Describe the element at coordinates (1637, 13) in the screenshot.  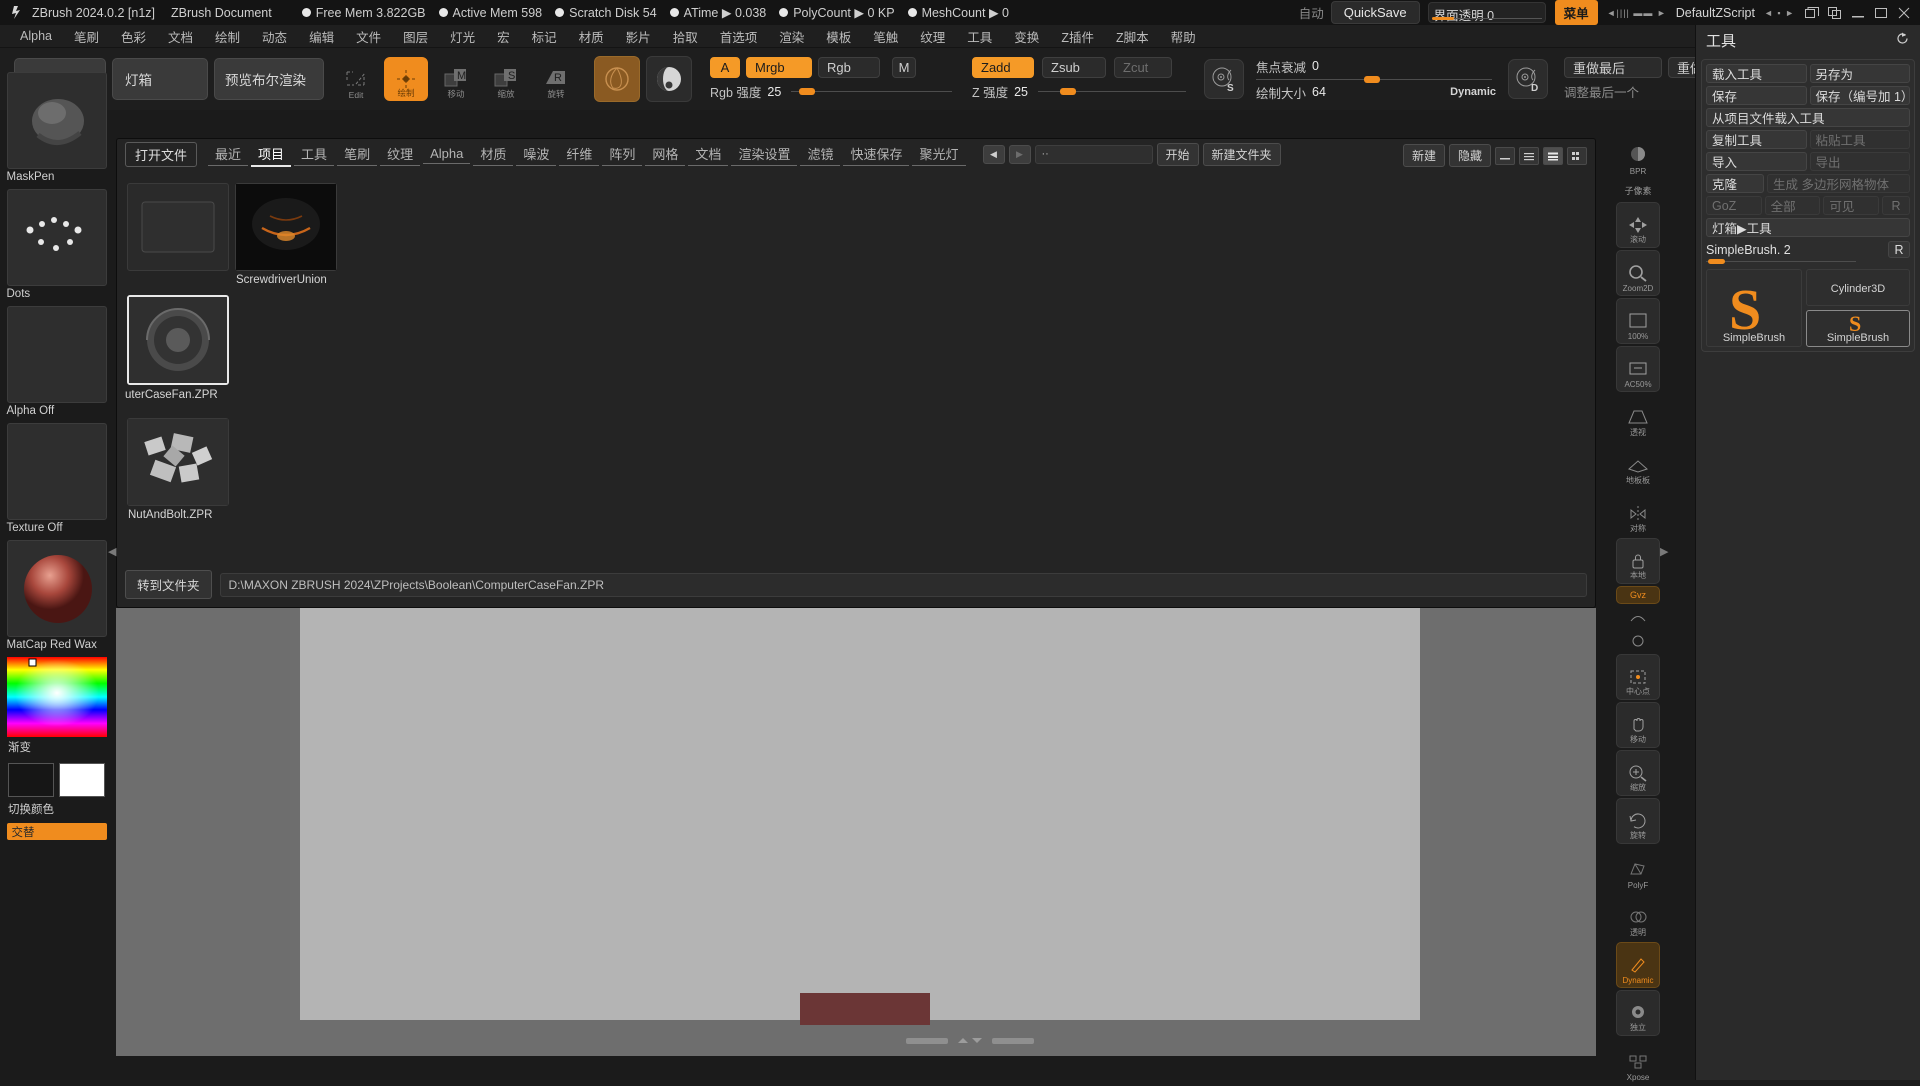
I see `zscript-nav-arrows-icon: ◄|||| ▬▬ ►` at that location.